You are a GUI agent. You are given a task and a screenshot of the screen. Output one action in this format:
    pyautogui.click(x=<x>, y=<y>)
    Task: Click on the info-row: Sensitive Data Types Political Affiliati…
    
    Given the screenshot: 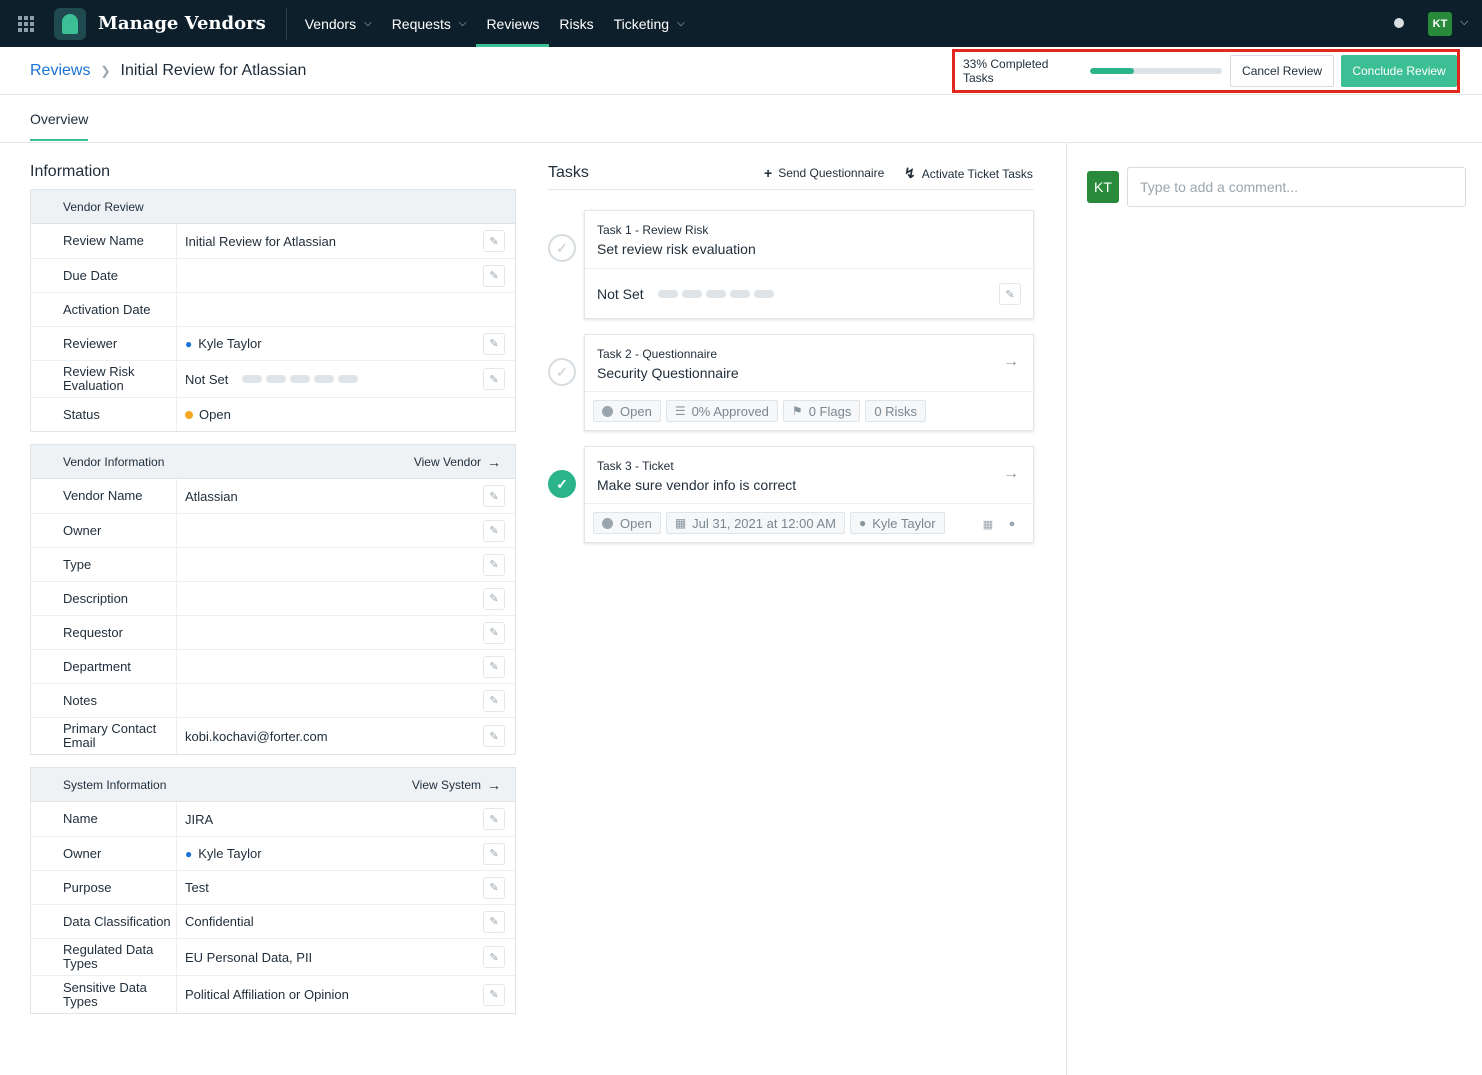 What is the action you would take?
    pyautogui.click(x=273, y=994)
    